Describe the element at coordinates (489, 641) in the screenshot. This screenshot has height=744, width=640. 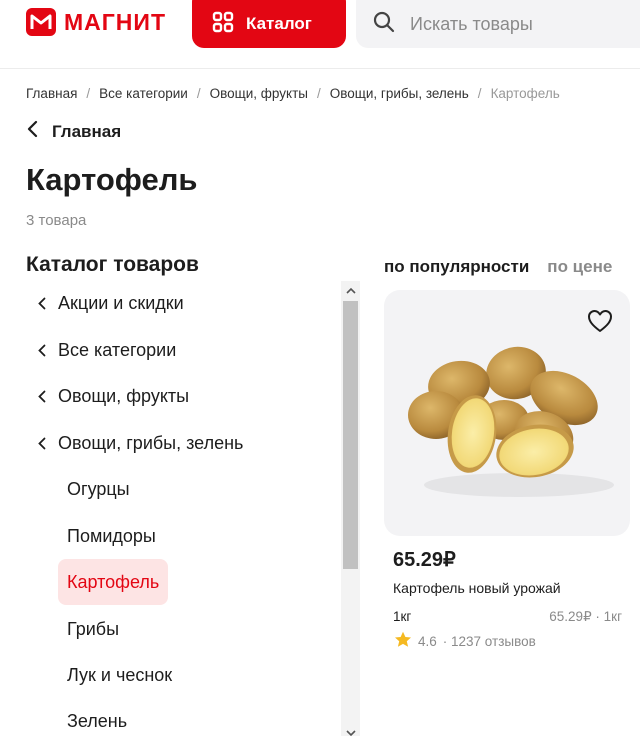
I see `reviews-count: · 1237 отзывов` at that location.